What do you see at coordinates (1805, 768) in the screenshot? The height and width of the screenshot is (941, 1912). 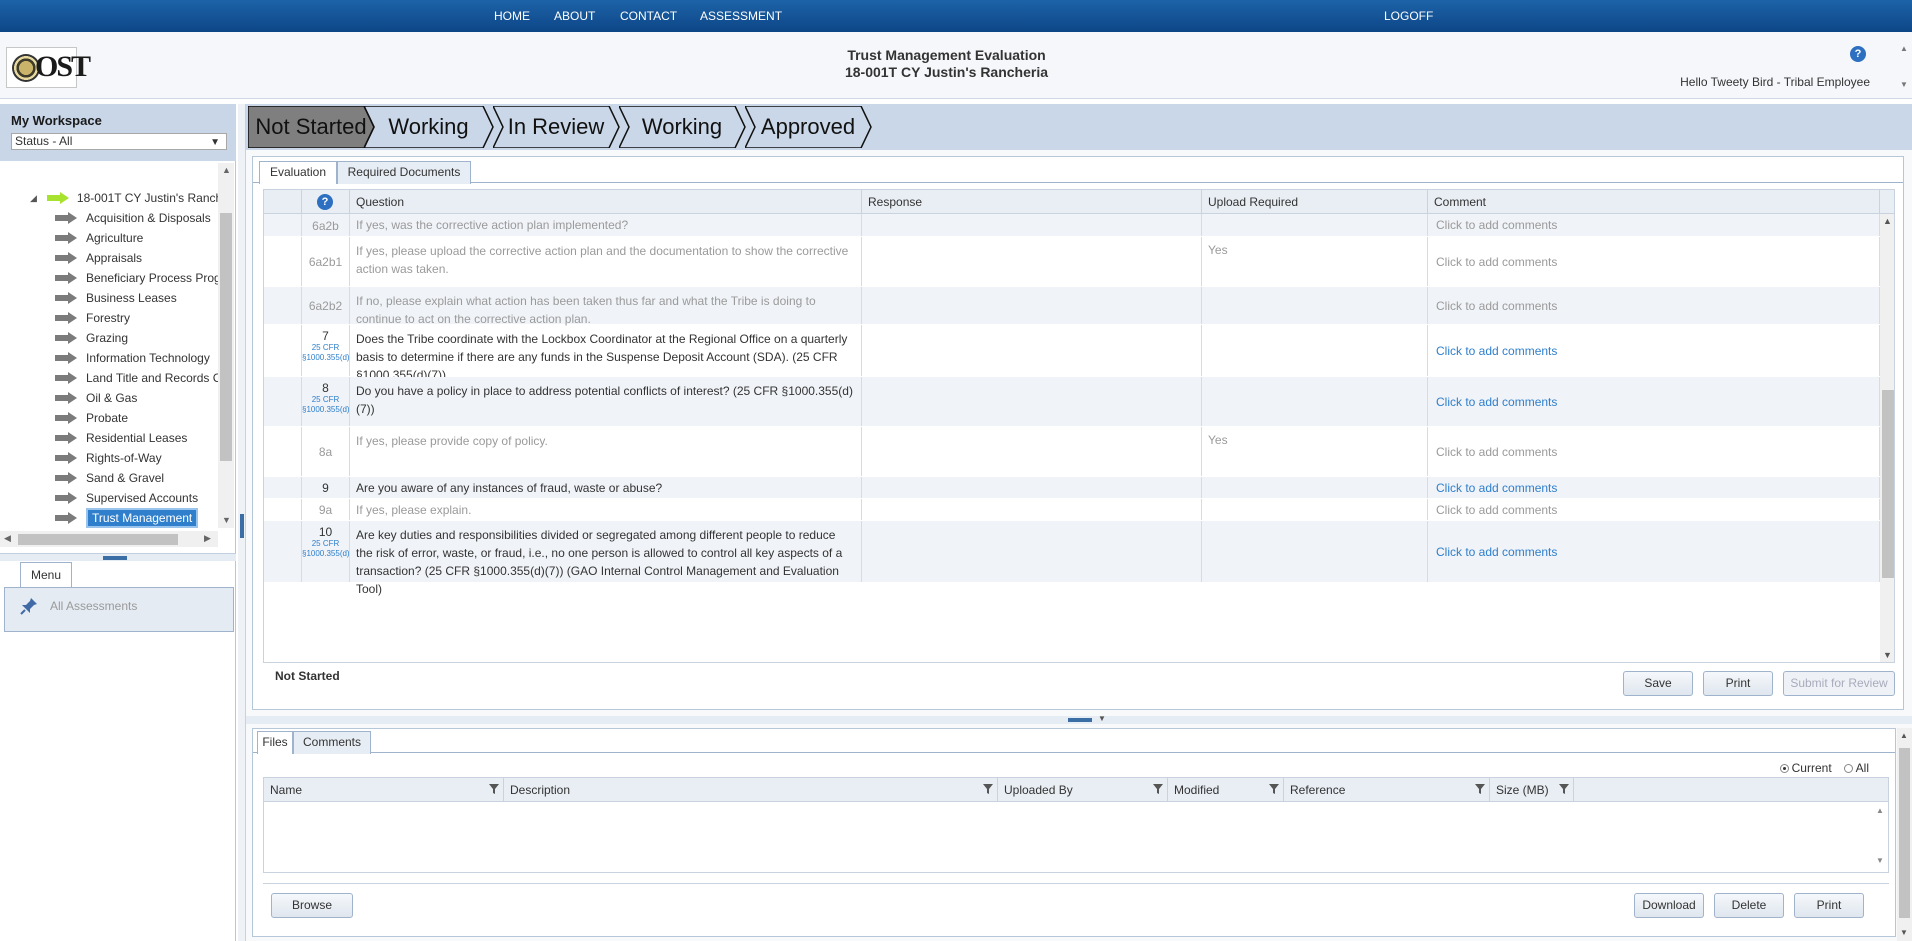 I see `radio-current: Current` at bounding box center [1805, 768].